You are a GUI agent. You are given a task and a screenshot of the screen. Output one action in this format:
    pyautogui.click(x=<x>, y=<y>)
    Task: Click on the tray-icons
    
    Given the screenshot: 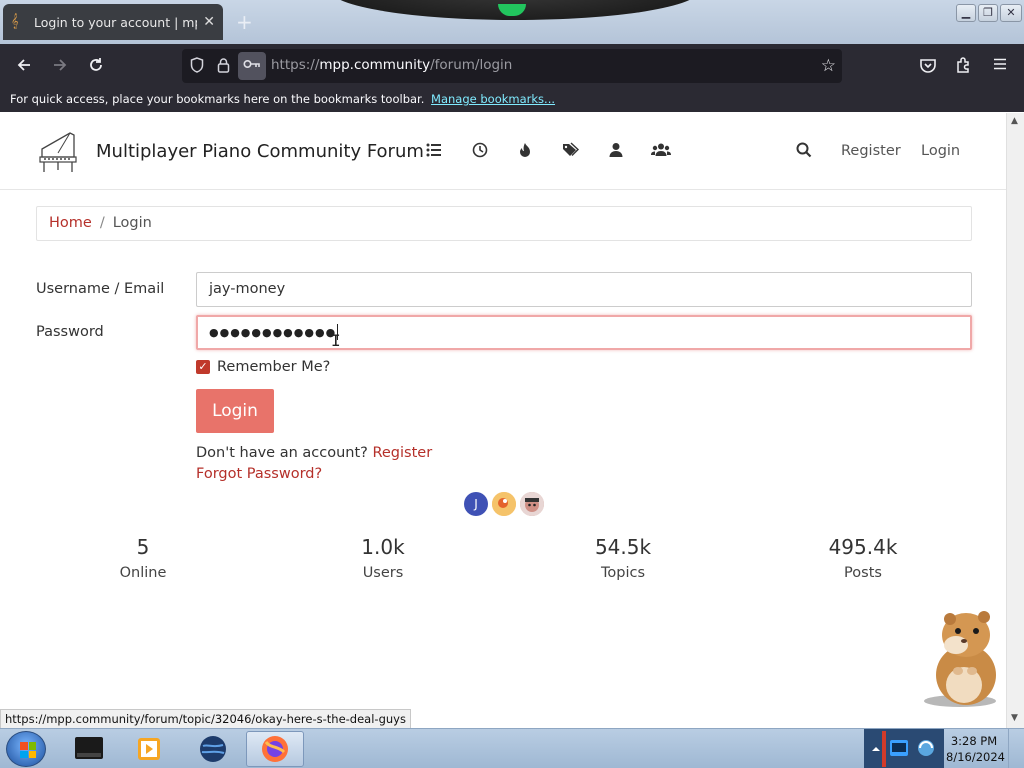 What is the action you would take?
    pyautogui.click(x=904, y=748)
    